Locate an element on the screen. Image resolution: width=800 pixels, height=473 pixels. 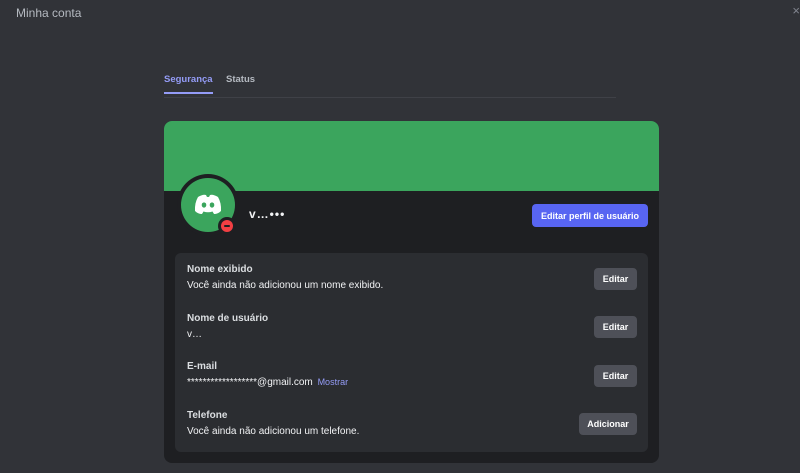
edit-display-name-button: Editar is located at coordinates (615, 279).